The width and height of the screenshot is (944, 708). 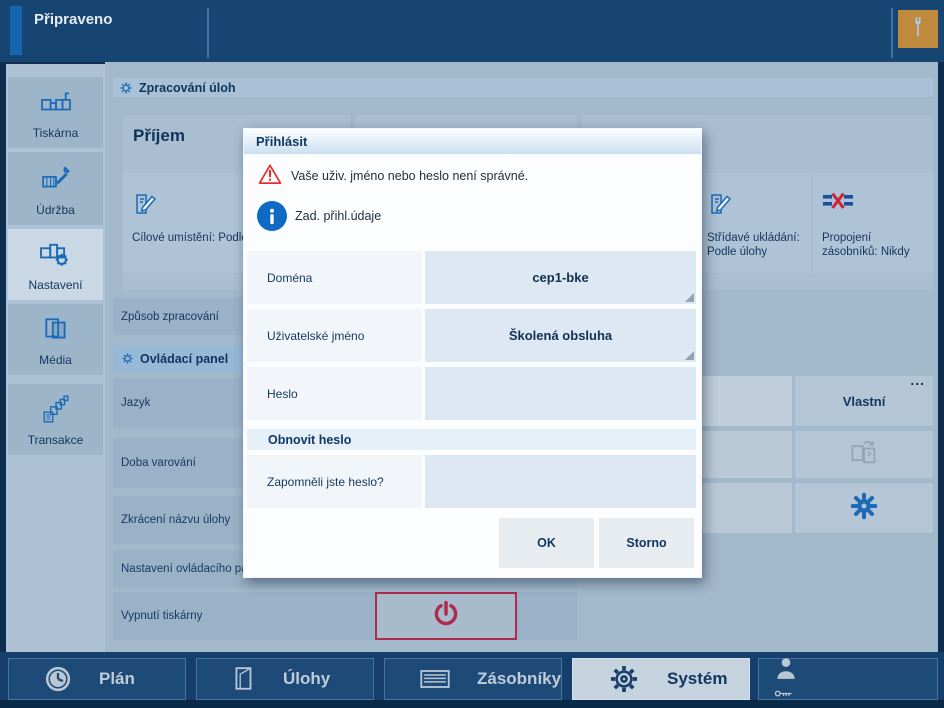 I want to click on custom-button: ... Vlastní, so click(x=864, y=399).